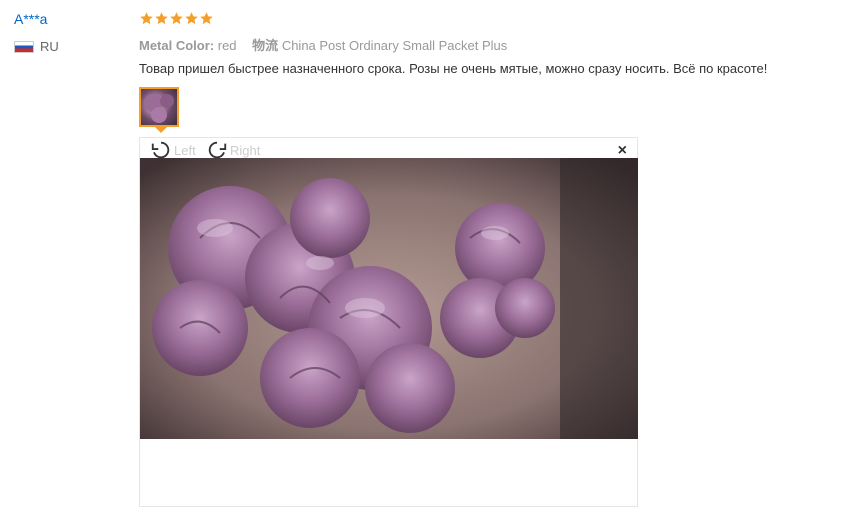  What do you see at coordinates (161, 130) in the screenshot?
I see `thumbnail-selected-indicator` at bounding box center [161, 130].